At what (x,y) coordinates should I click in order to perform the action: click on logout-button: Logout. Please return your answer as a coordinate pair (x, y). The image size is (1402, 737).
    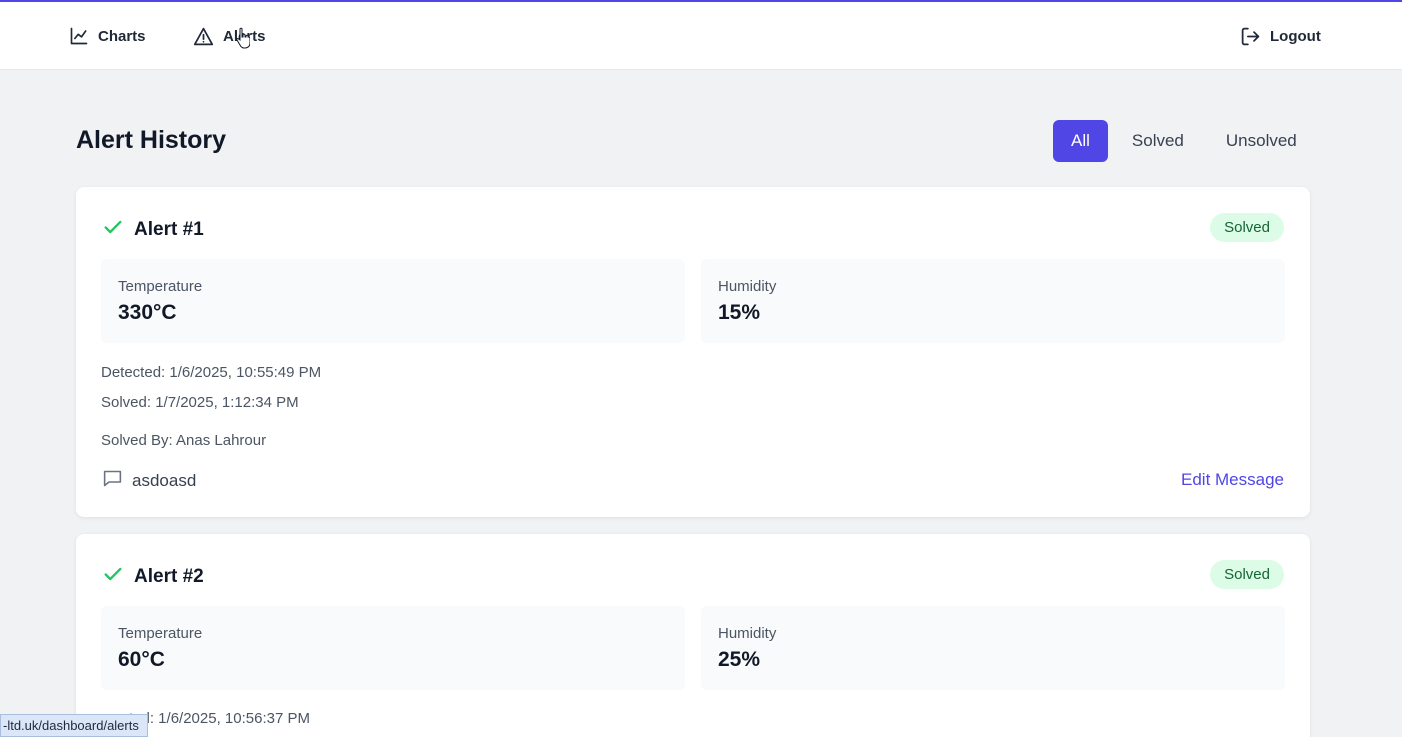
    Looking at the image, I should click on (1280, 36).